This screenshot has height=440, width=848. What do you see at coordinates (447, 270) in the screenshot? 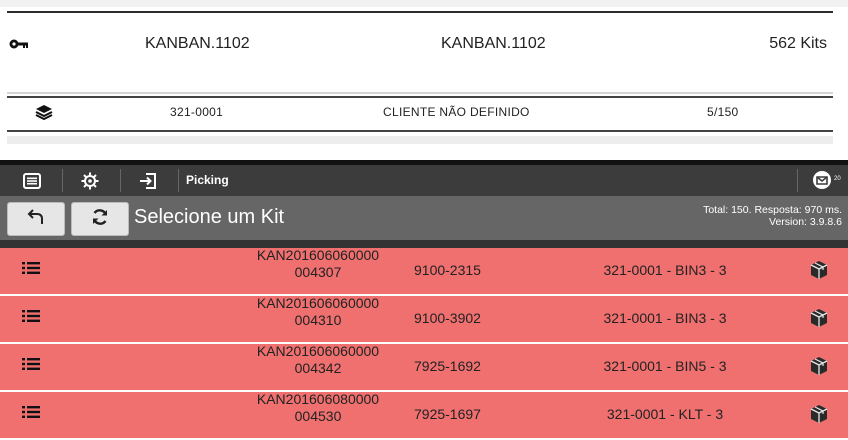
I see `kit-part: 9100-2315` at bounding box center [447, 270].